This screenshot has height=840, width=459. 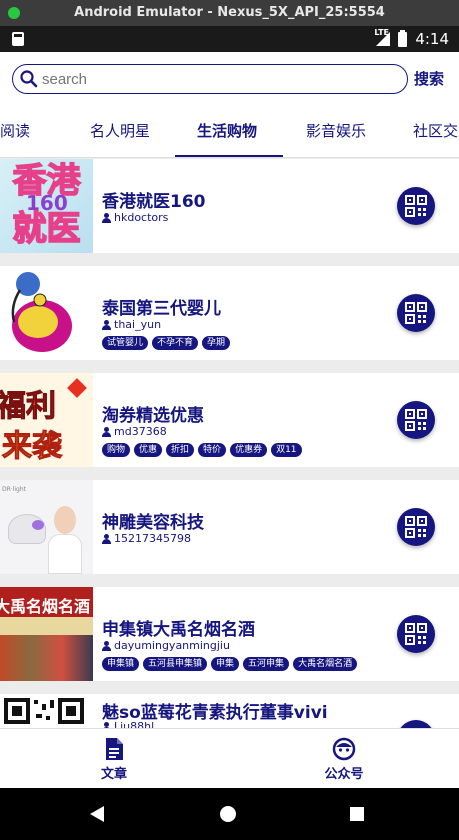 I want to click on tag: 优惠, so click(x=148, y=450).